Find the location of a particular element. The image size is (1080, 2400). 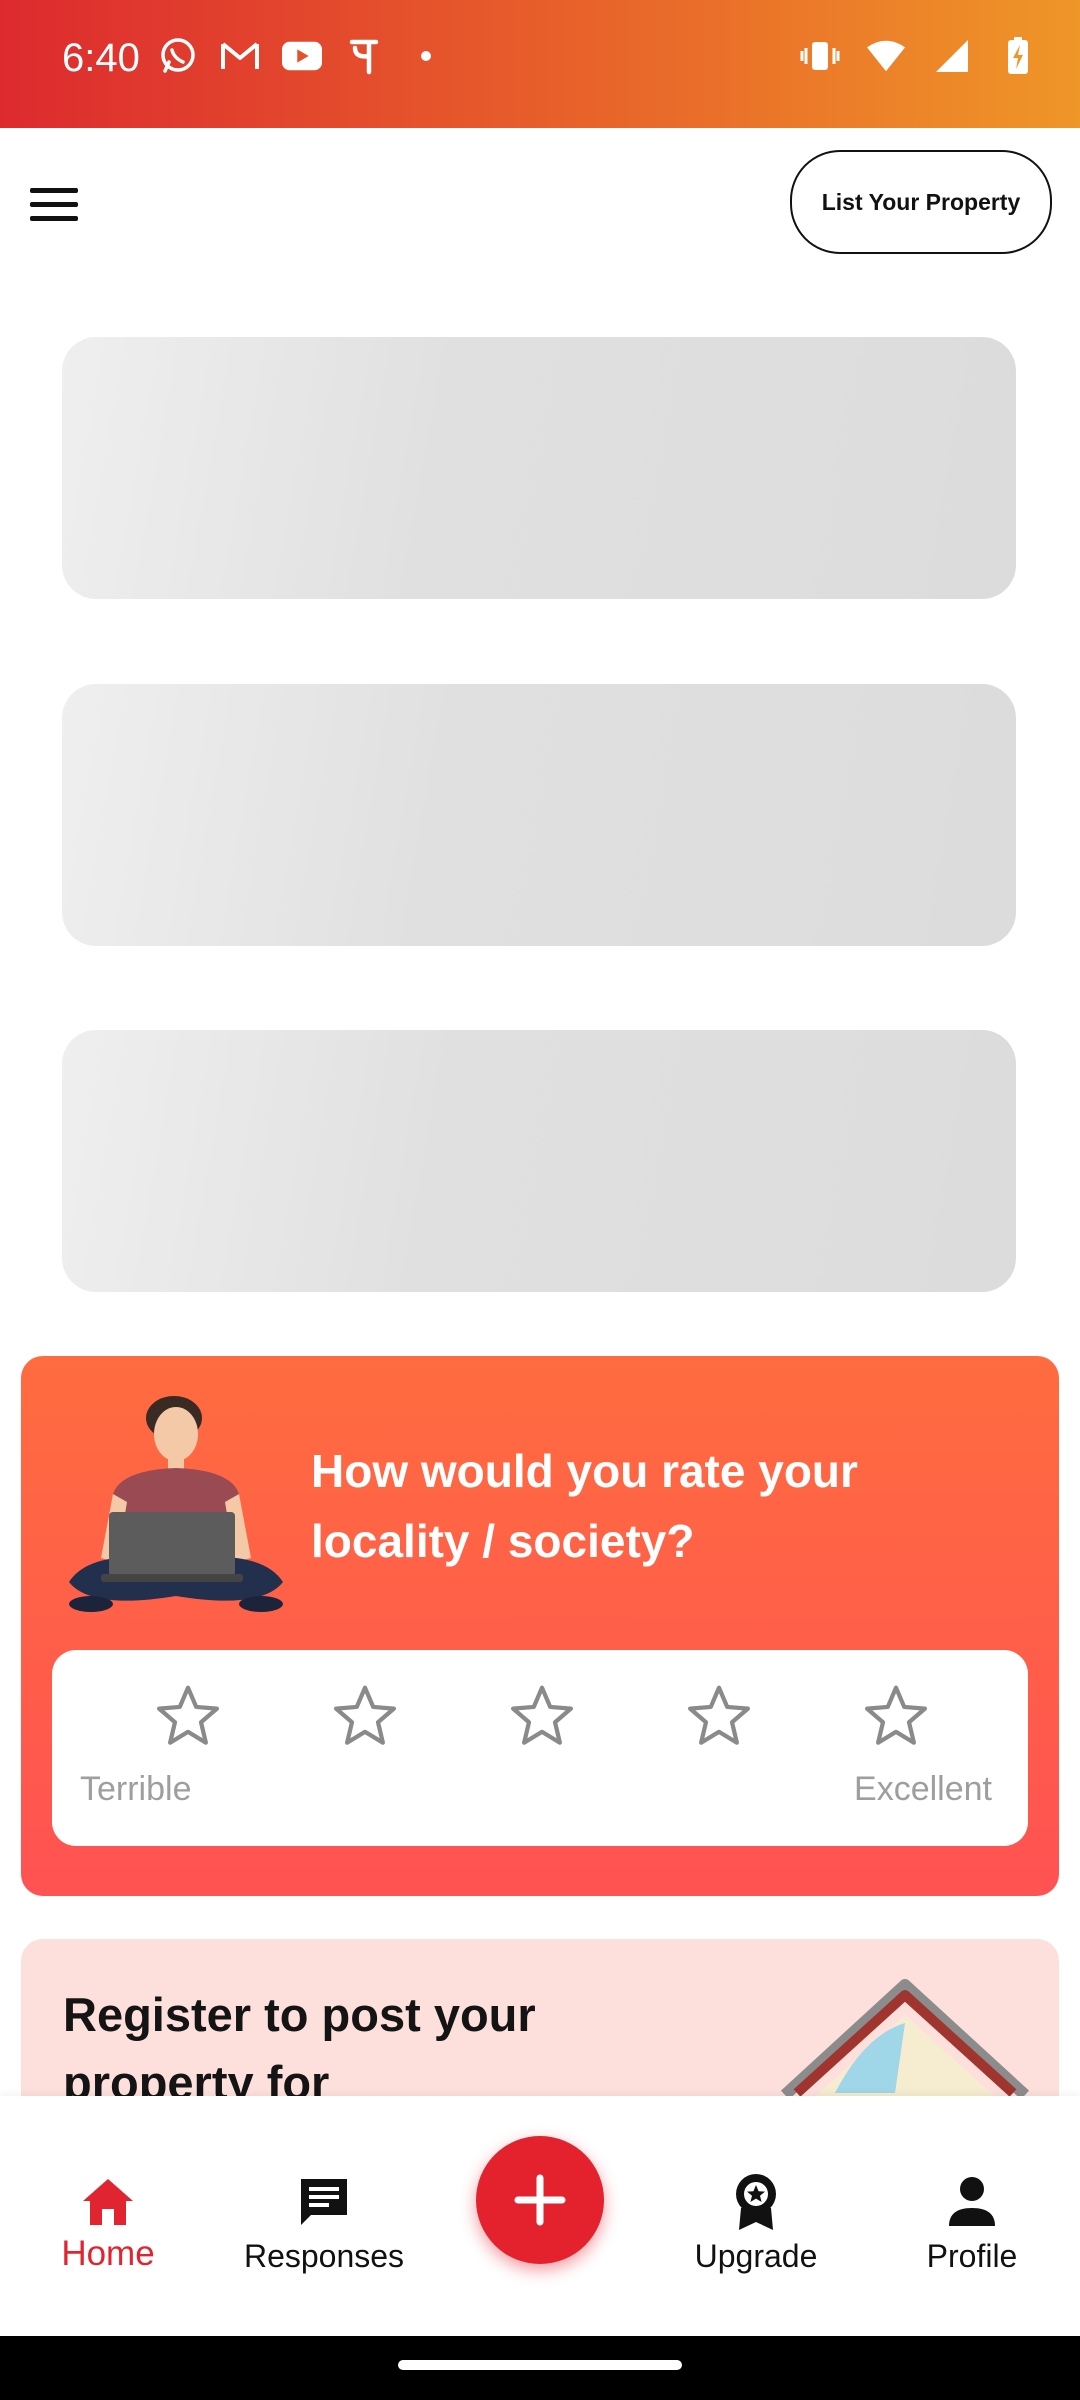

nav-responses: Responses is located at coordinates (324, 2216).